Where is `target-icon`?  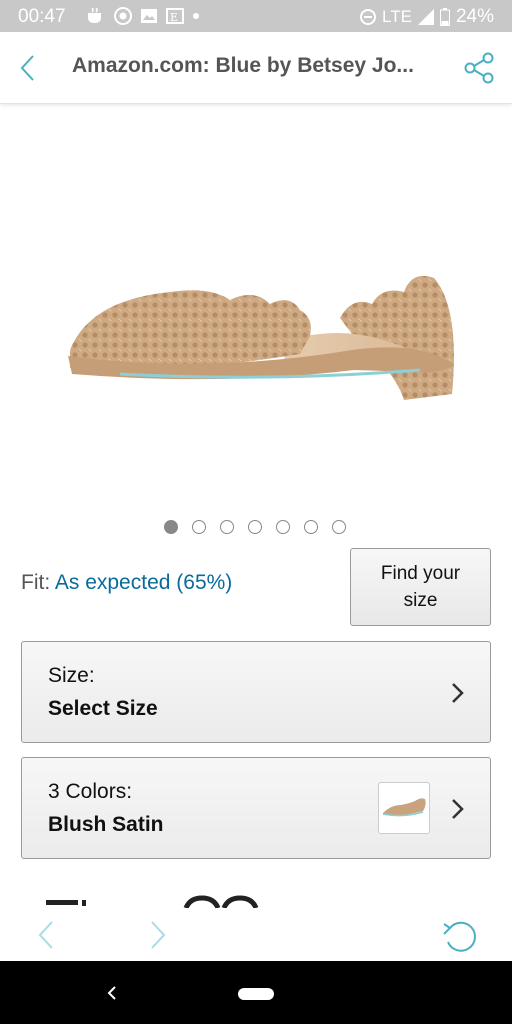
target-icon is located at coordinates (123, 16).